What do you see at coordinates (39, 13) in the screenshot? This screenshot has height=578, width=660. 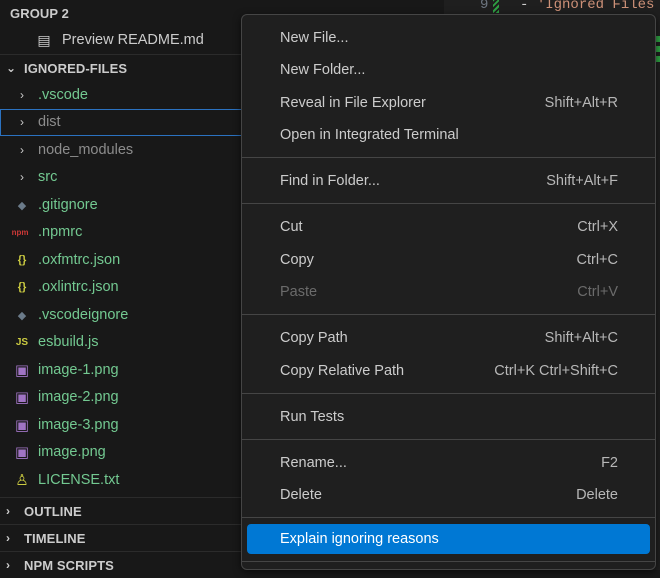 I see `group-header-label: GROUP 2` at bounding box center [39, 13].